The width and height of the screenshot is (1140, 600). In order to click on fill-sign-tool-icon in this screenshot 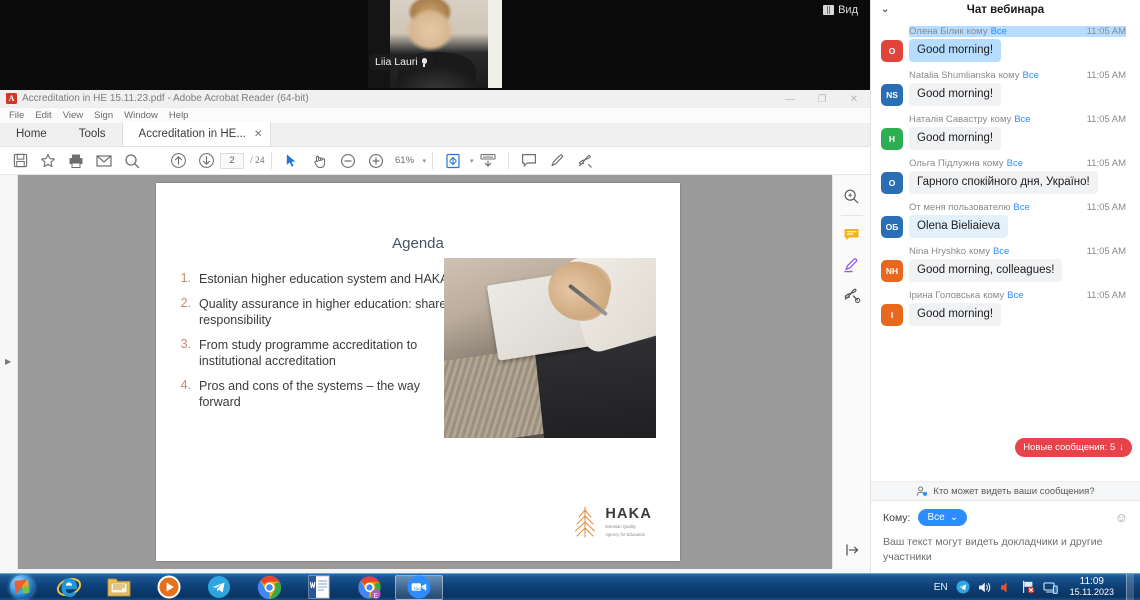, I will do `click(852, 295)`.